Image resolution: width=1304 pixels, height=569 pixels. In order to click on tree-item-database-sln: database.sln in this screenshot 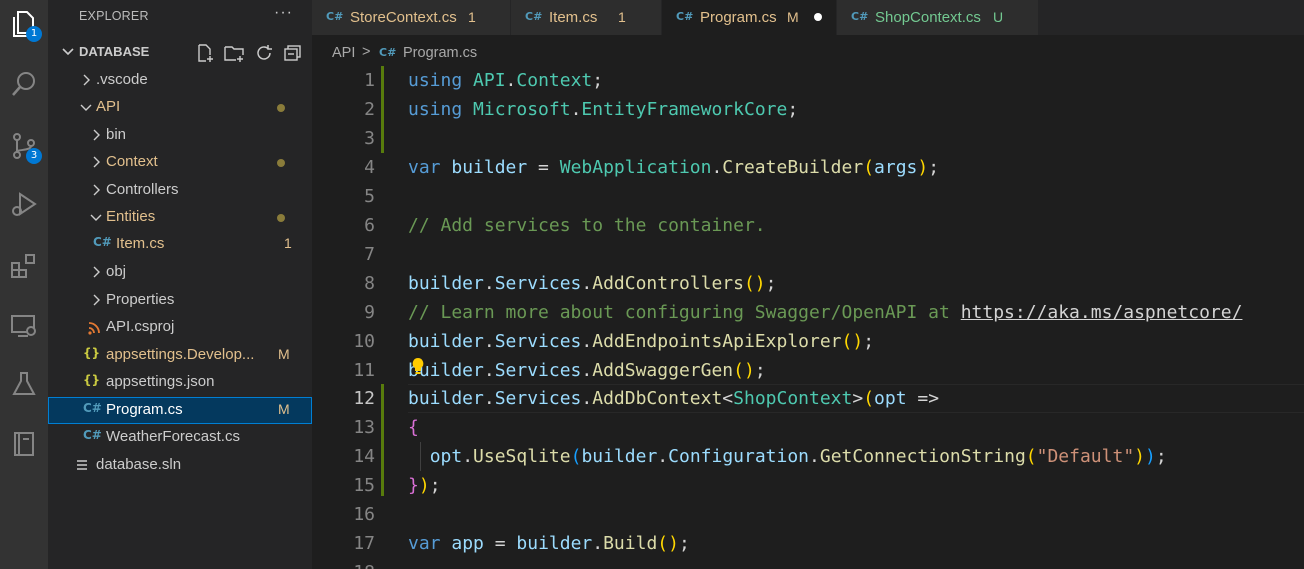, I will do `click(180, 465)`.